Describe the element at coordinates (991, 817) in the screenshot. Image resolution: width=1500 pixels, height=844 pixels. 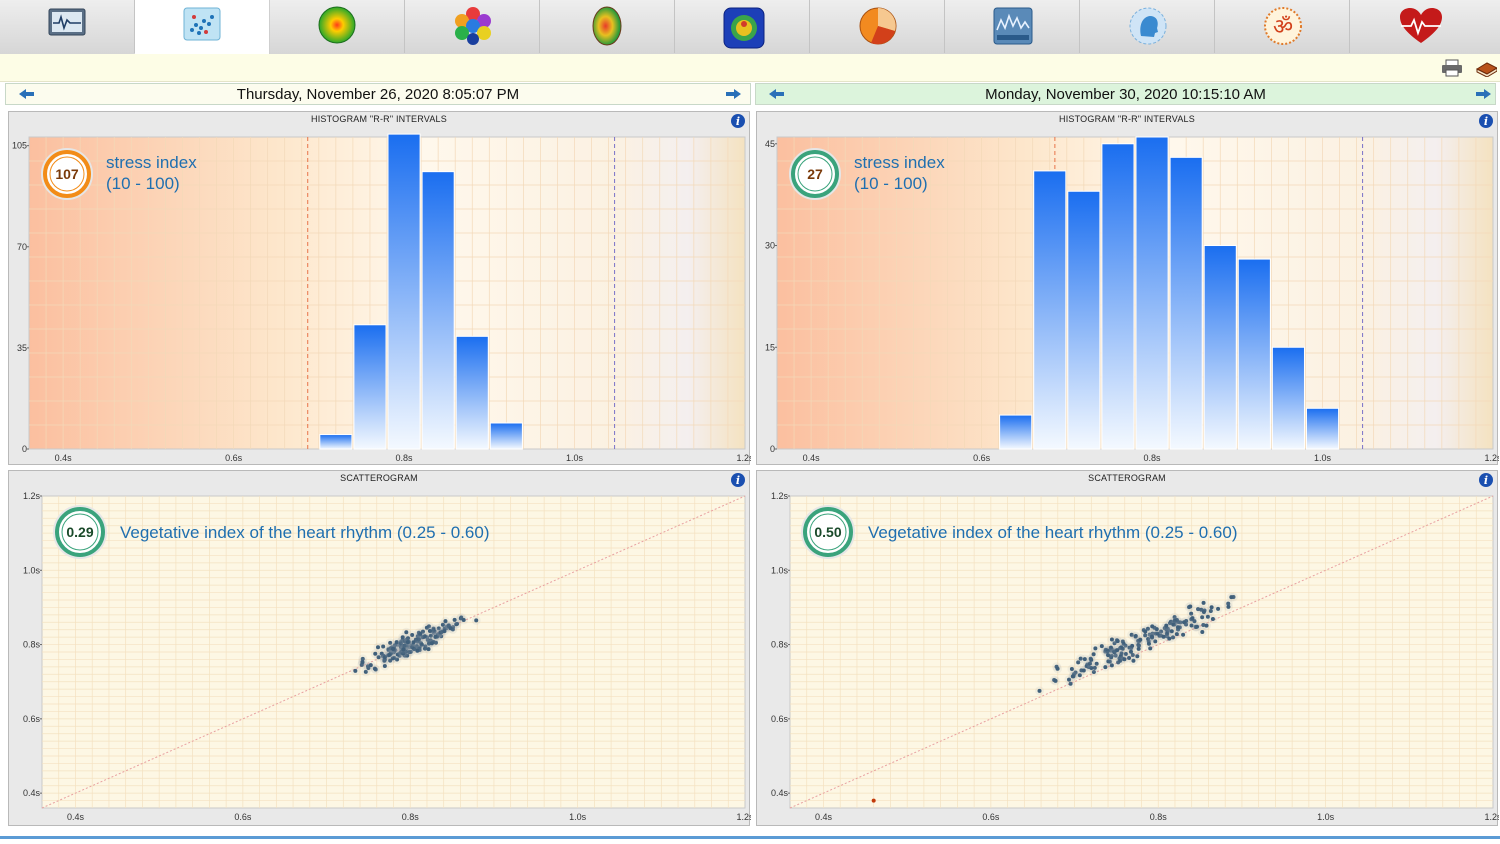
I see `x-tick-label: 0.6s` at that location.